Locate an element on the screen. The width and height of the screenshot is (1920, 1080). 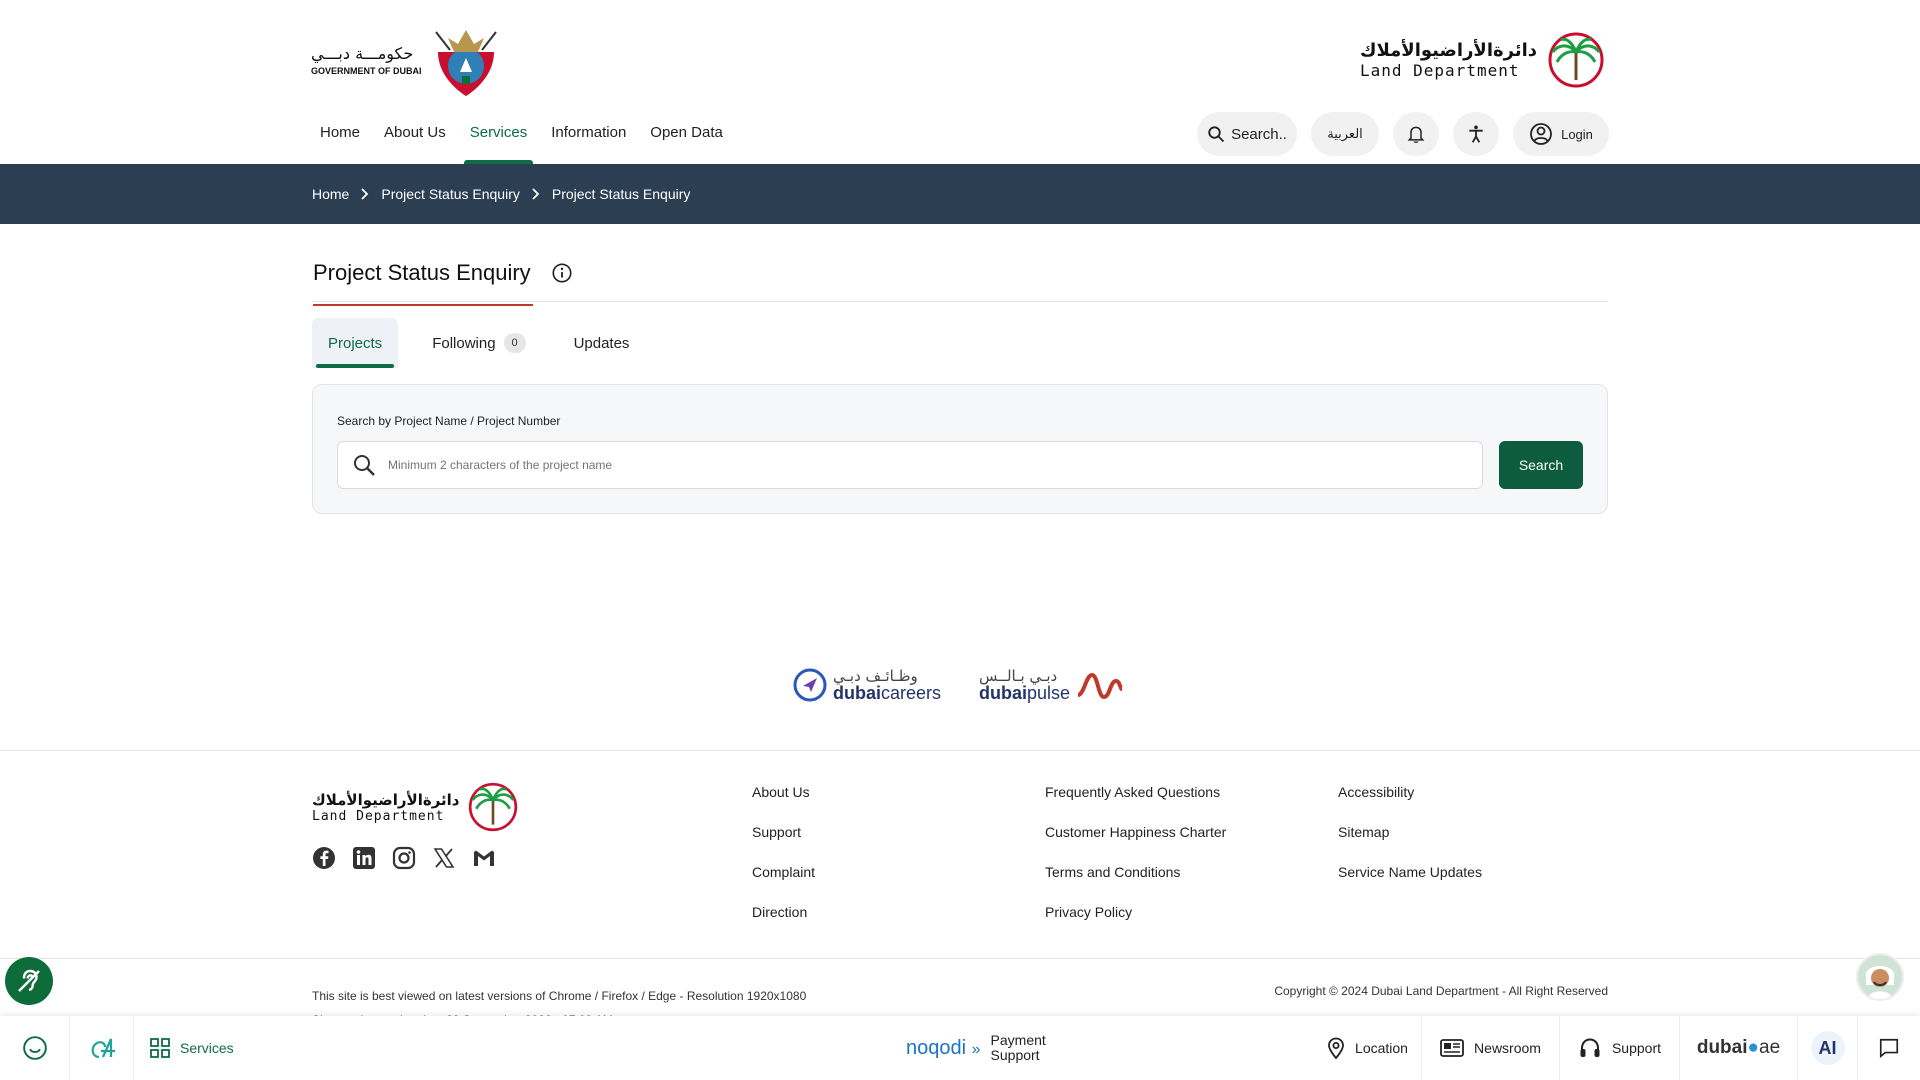
headset-icon is located at coordinates (1590, 1047).